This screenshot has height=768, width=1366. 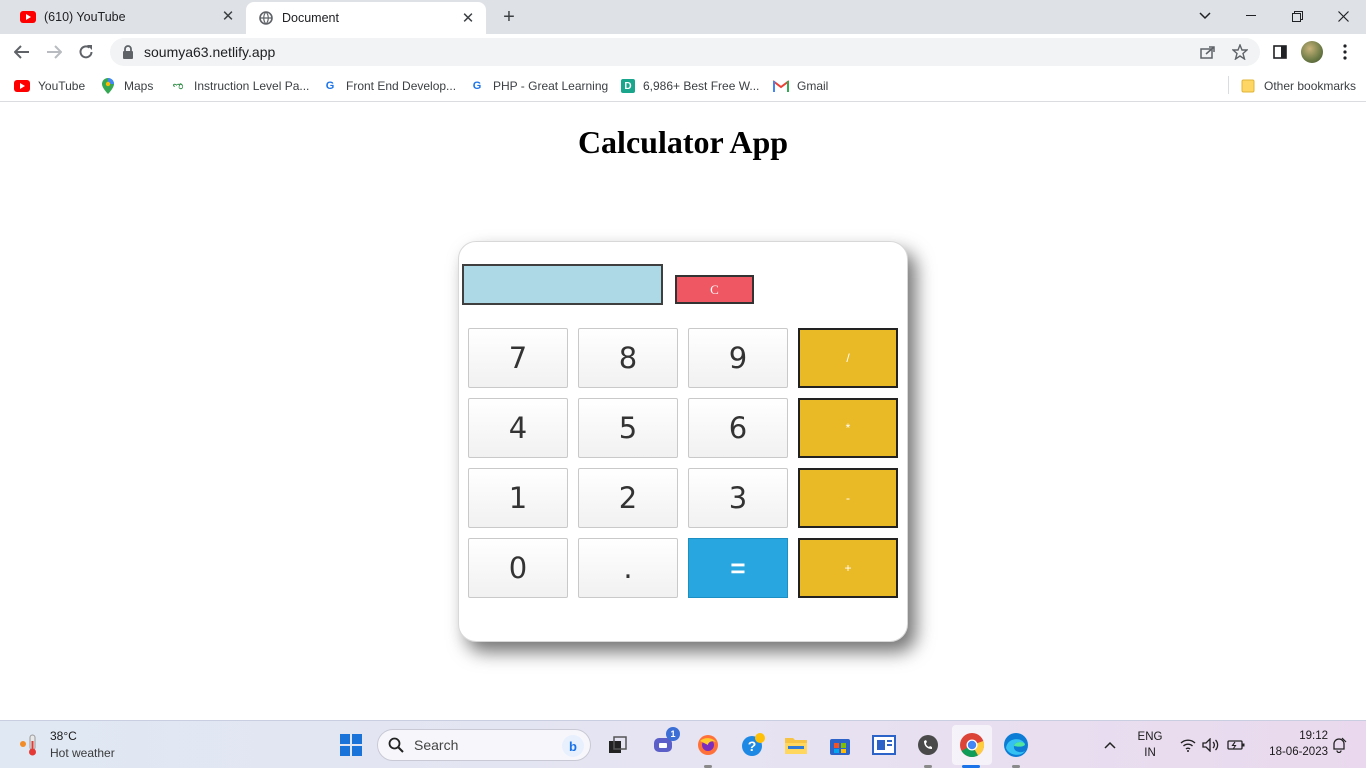 What do you see at coordinates (127, 17) in the screenshot?
I see `tab-youtube: (610) YouTube ✕` at bounding box center [127, 17].